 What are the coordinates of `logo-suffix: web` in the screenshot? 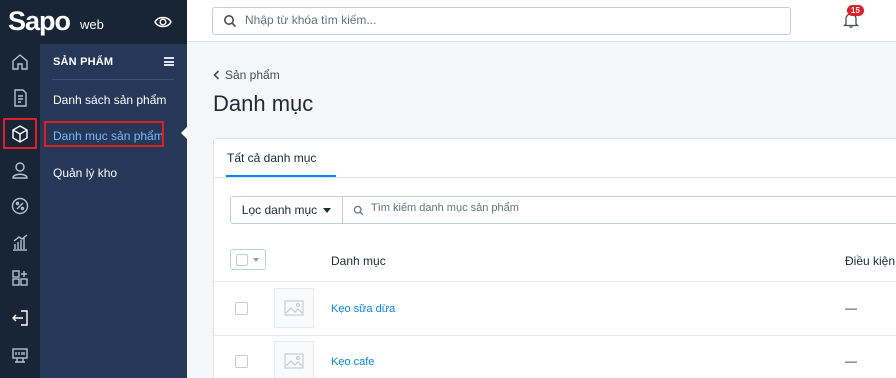 It's located at (92, 24).